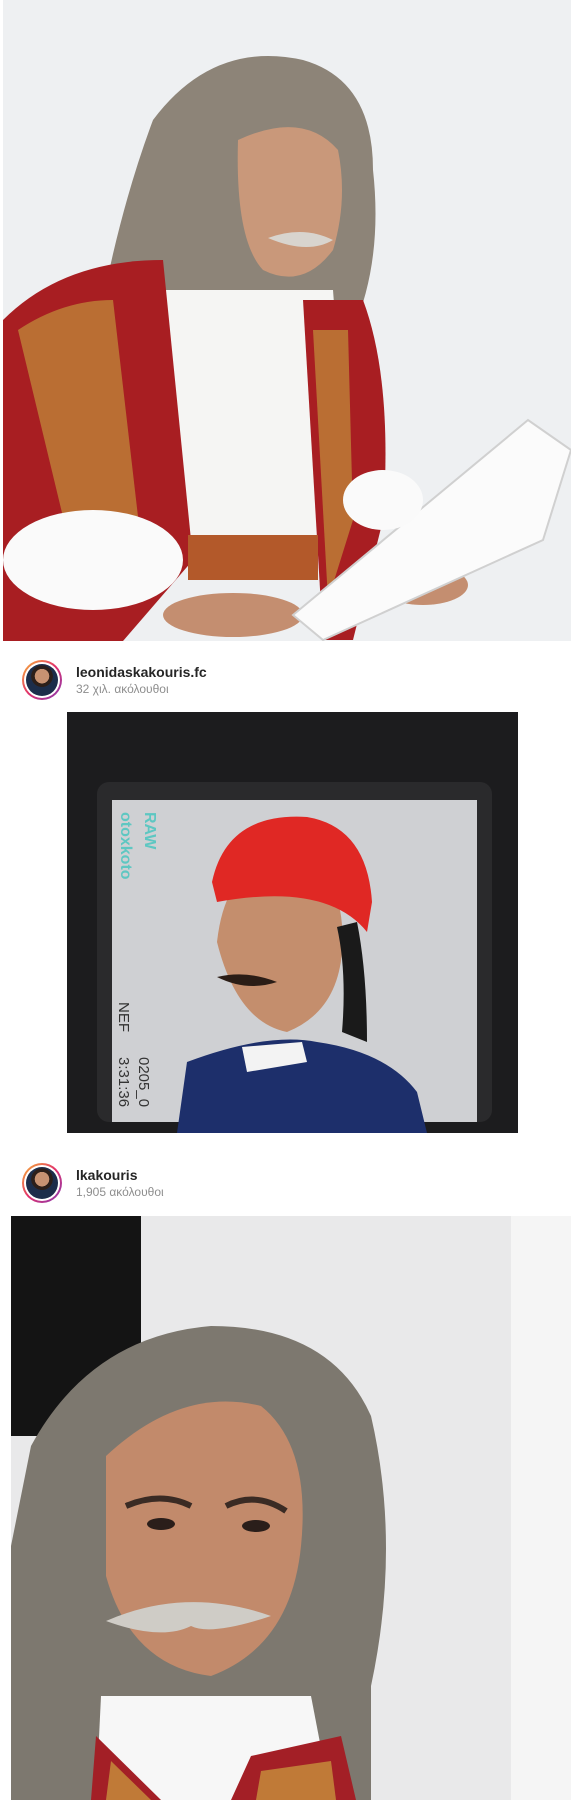 This screenshot has width=584, height=1800. I want to click on viewfinder-folder-label: otoxkoto, so click(125, 846).